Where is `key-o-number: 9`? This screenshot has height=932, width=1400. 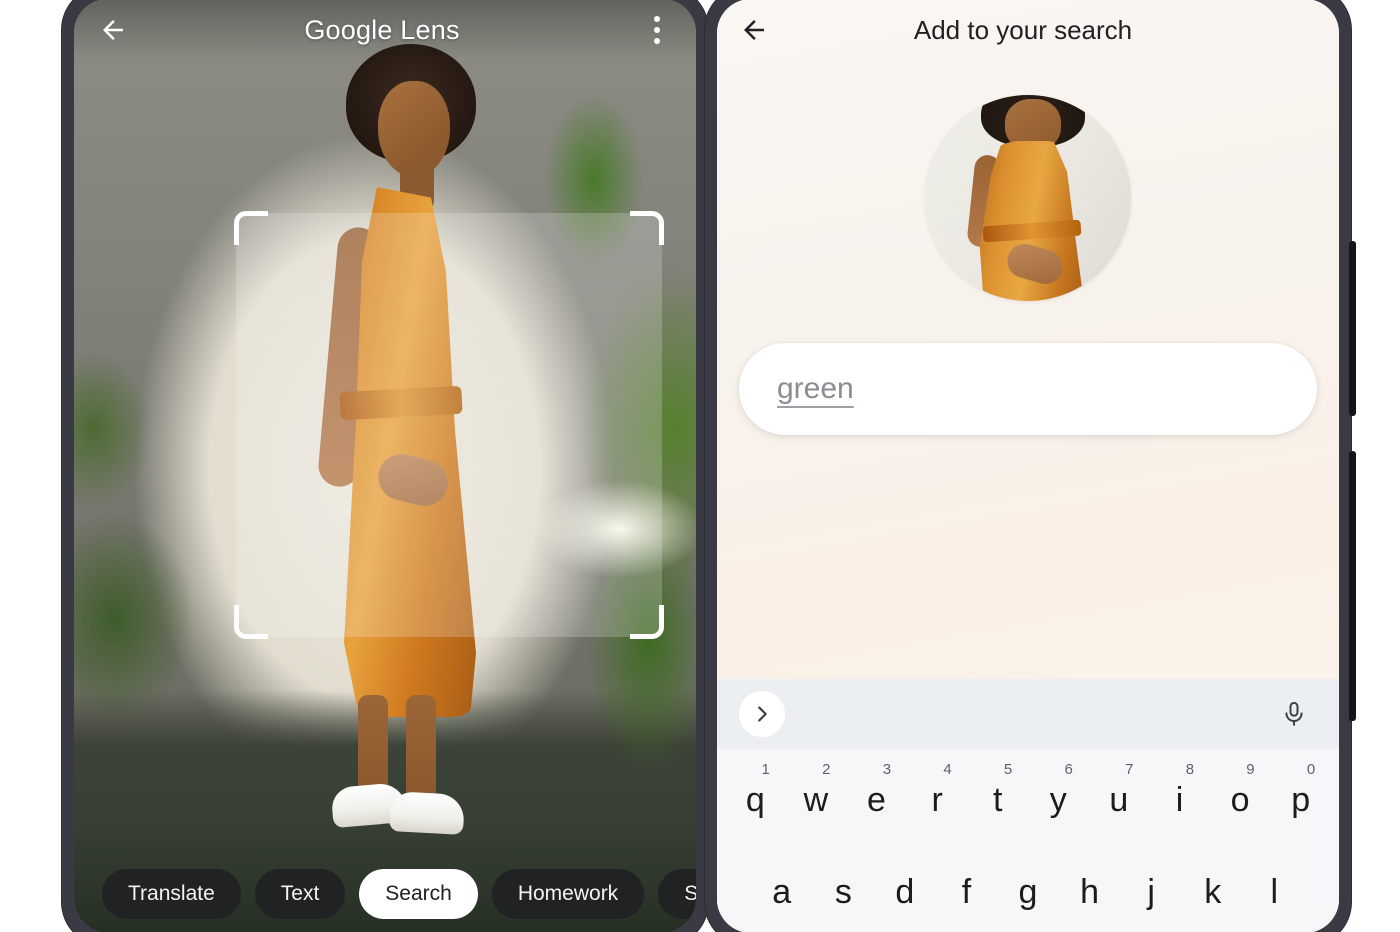
key-o-number: 9 is located at coordinates (1250, 769).